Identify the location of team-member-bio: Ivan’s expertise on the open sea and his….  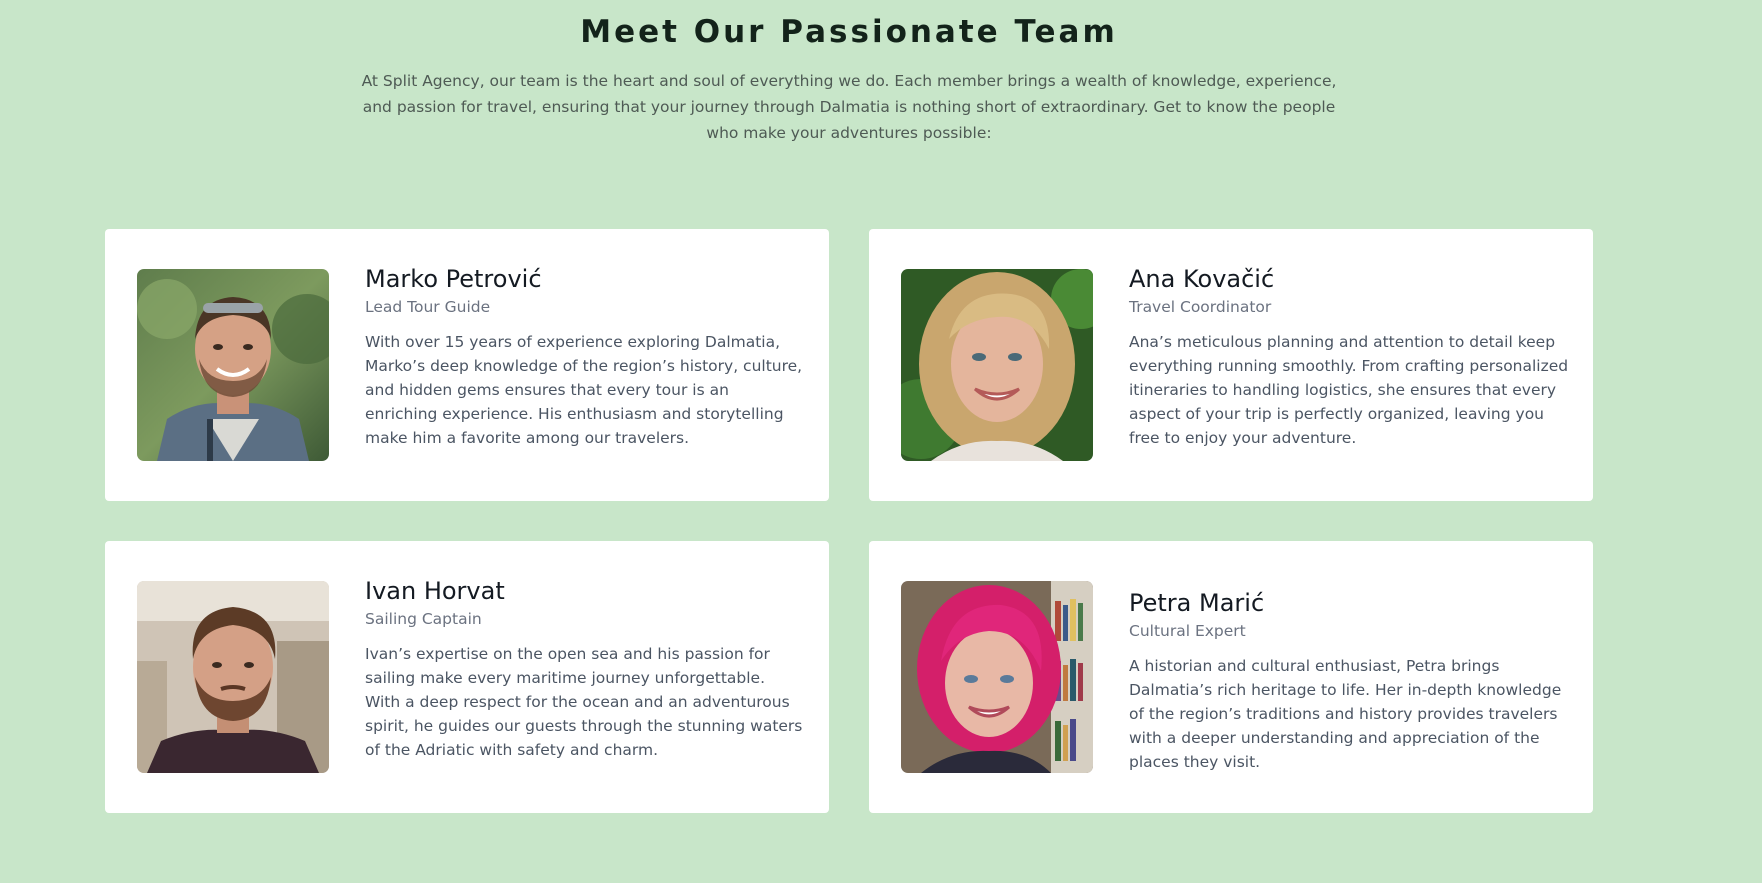
(584, 702).